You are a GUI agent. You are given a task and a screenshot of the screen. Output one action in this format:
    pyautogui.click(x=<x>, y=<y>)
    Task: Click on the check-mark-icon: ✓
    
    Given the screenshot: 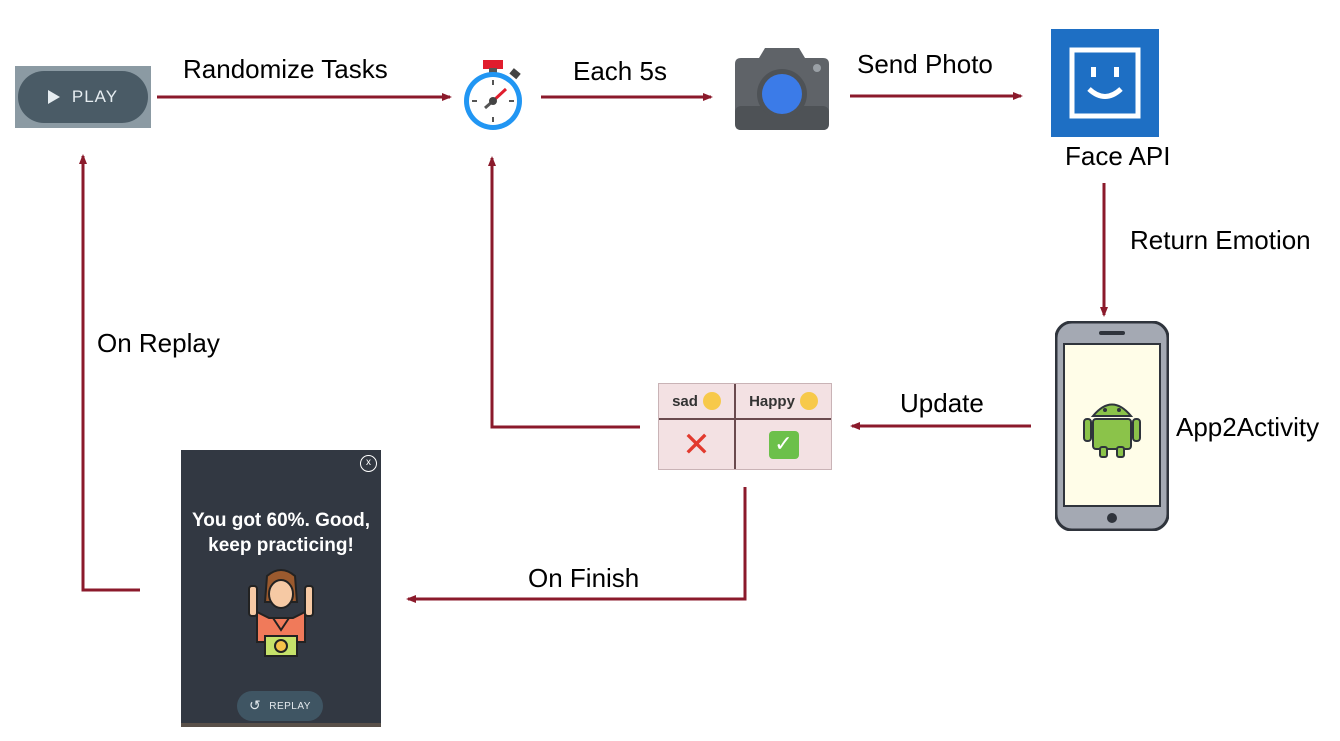 What is the action you would take?
    pyautogui.click(x=783, y=444)
    